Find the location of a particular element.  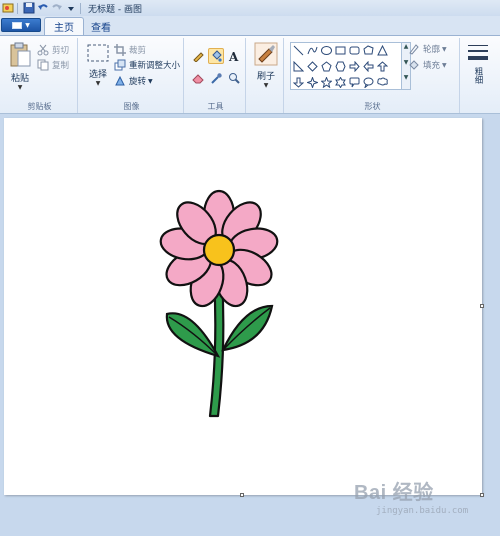

clipboard-group: 粘贴 ▼ 剪切 复制 剪贴板 is located at coordinates (40, 75).